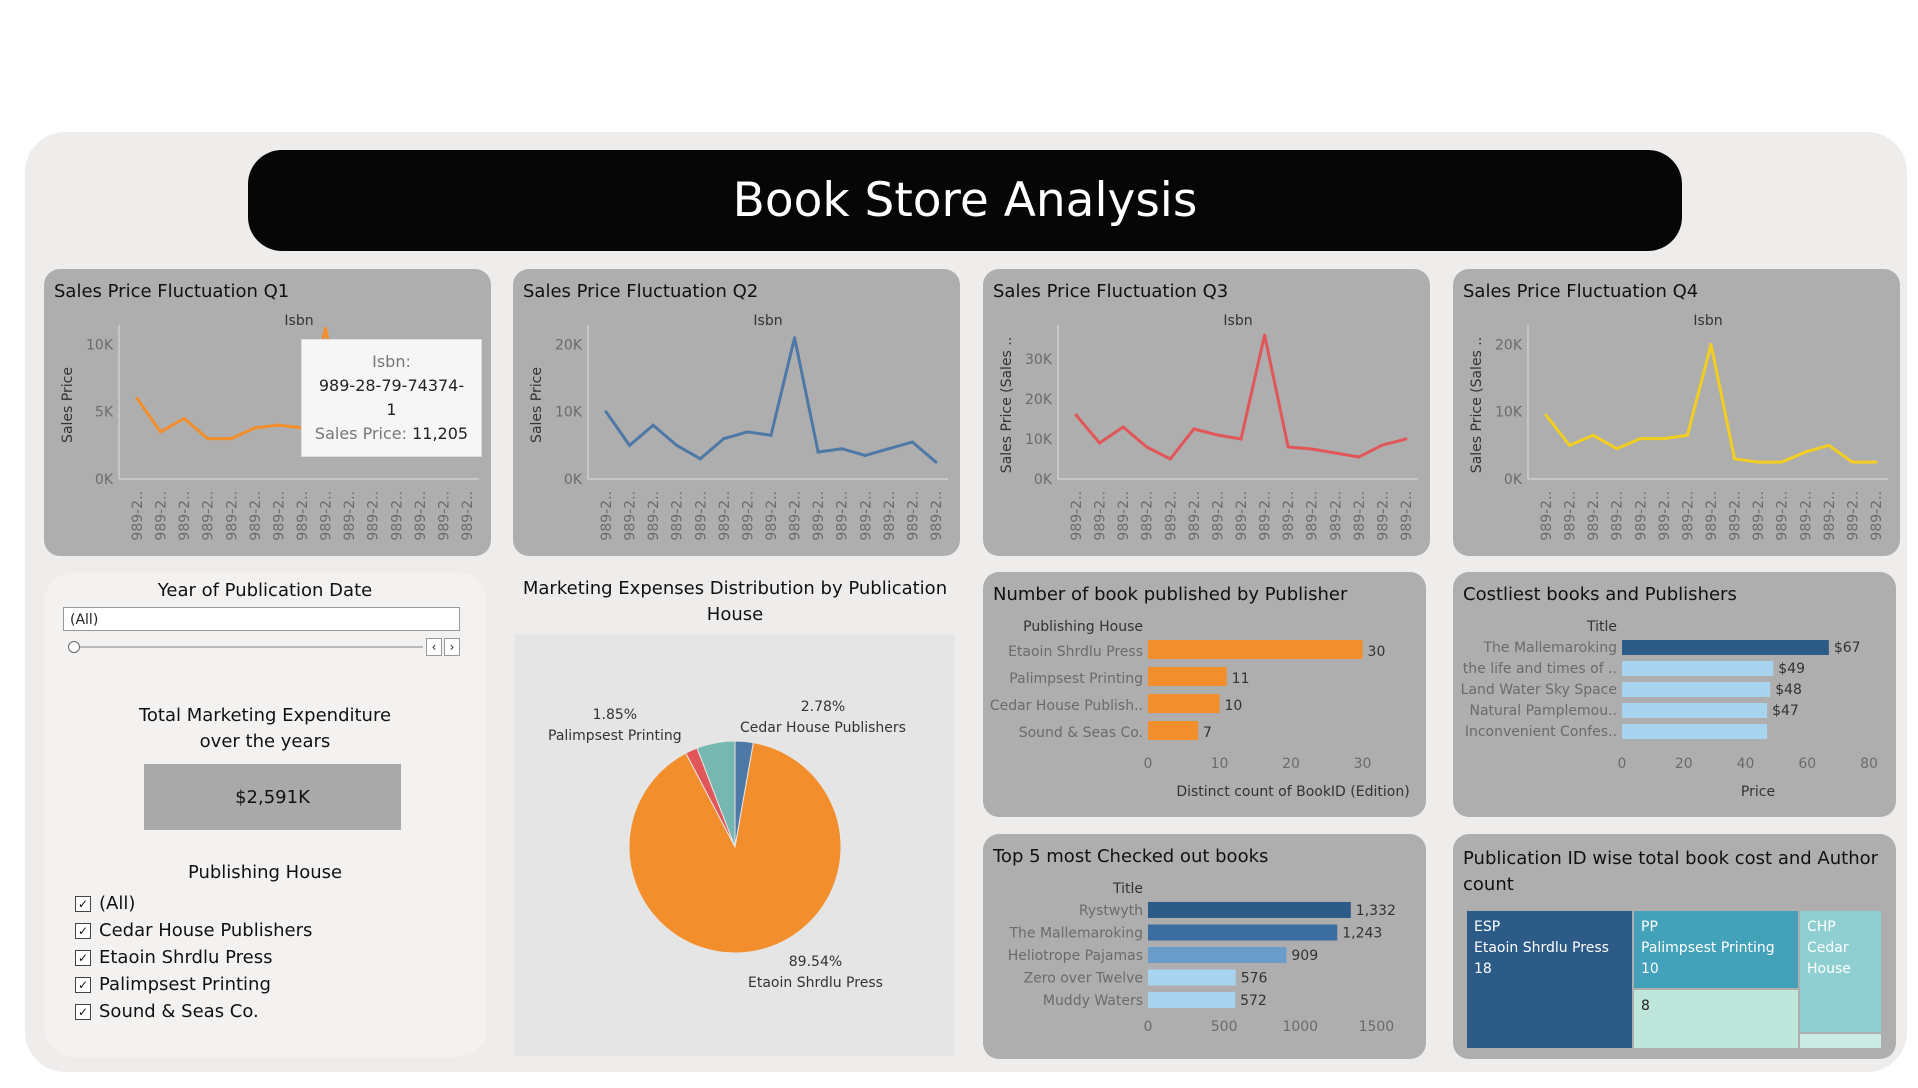 The image size is (1918, 1088). I want to click on publisher-option-label: (All), so click(117, 903).